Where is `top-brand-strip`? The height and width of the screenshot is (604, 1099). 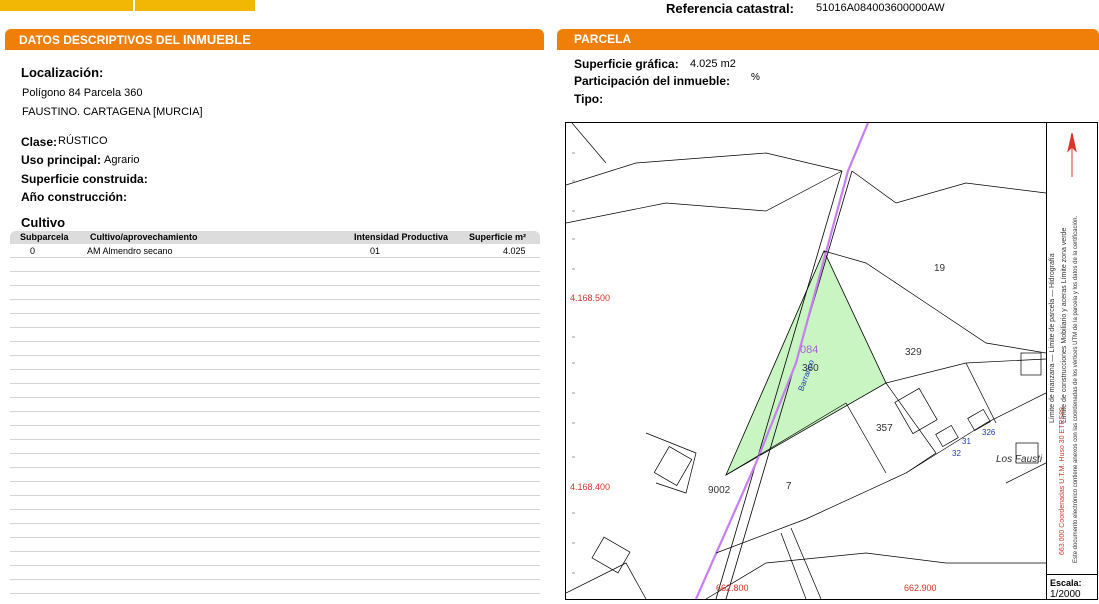 top-brand-strip is located at coordinates (127, 5).